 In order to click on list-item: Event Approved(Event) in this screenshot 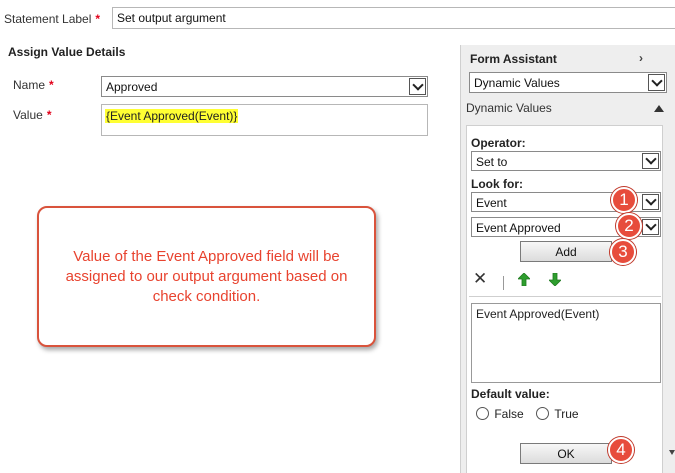, I will do `click(537, 314)`.